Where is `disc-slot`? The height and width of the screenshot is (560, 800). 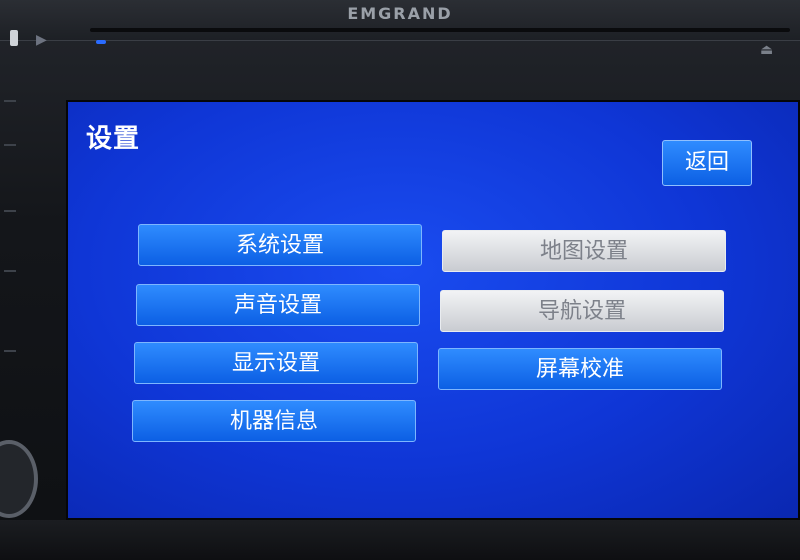
disc-slot is located at coordinates (440, 30).